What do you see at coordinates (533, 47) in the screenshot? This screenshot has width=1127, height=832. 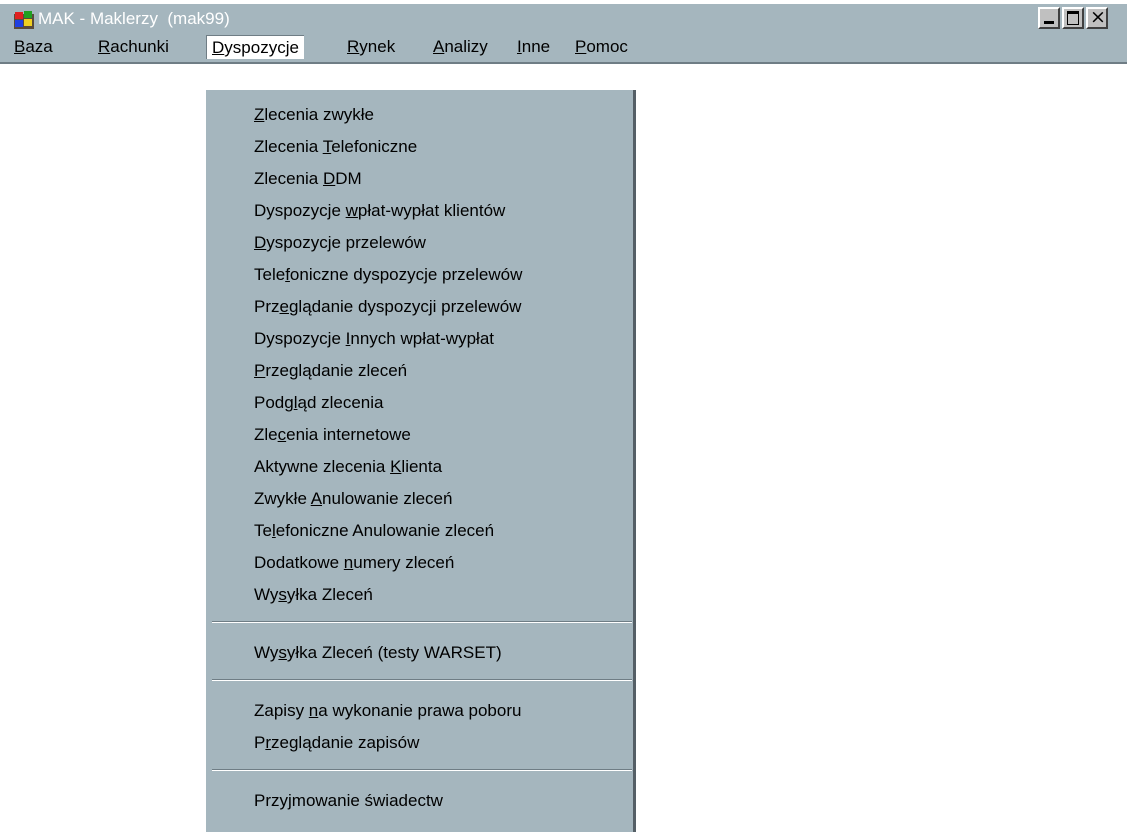 I see `menu-inne: Inne` at bounding box center [533, 47].